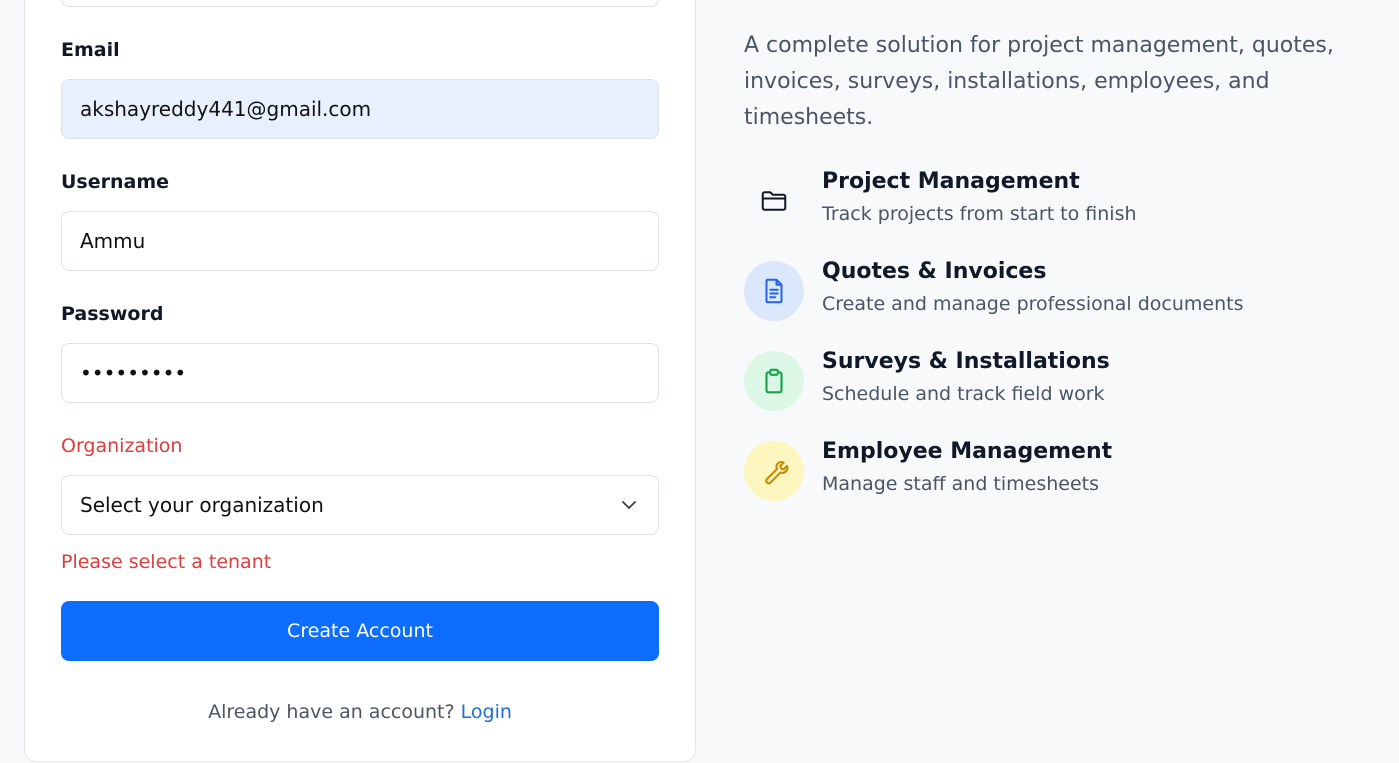  Describe the element at coordinates (967, 451) in the screenshot. I see `feature-title: Employee Management` at that location.